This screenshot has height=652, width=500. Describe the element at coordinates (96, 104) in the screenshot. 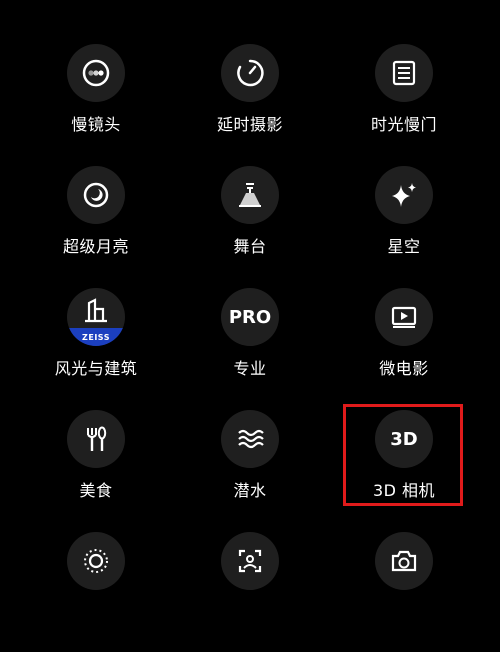

I see `mode-slow-motion: 慢镜头` at that location.